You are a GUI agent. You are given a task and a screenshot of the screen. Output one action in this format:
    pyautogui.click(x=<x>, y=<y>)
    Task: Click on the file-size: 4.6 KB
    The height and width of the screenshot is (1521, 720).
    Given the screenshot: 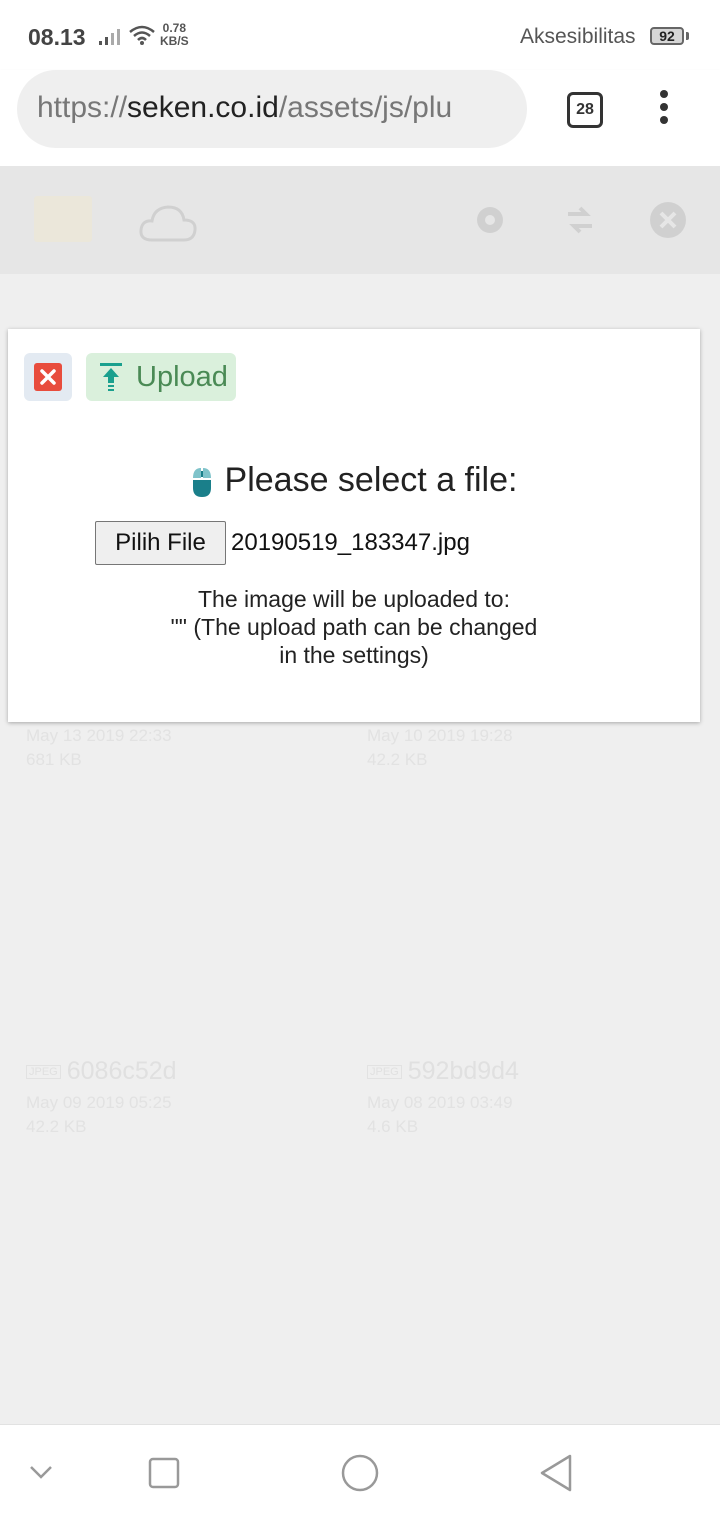 What is the action you would take?
    pyautogui.click(x=393, y=1126)
    